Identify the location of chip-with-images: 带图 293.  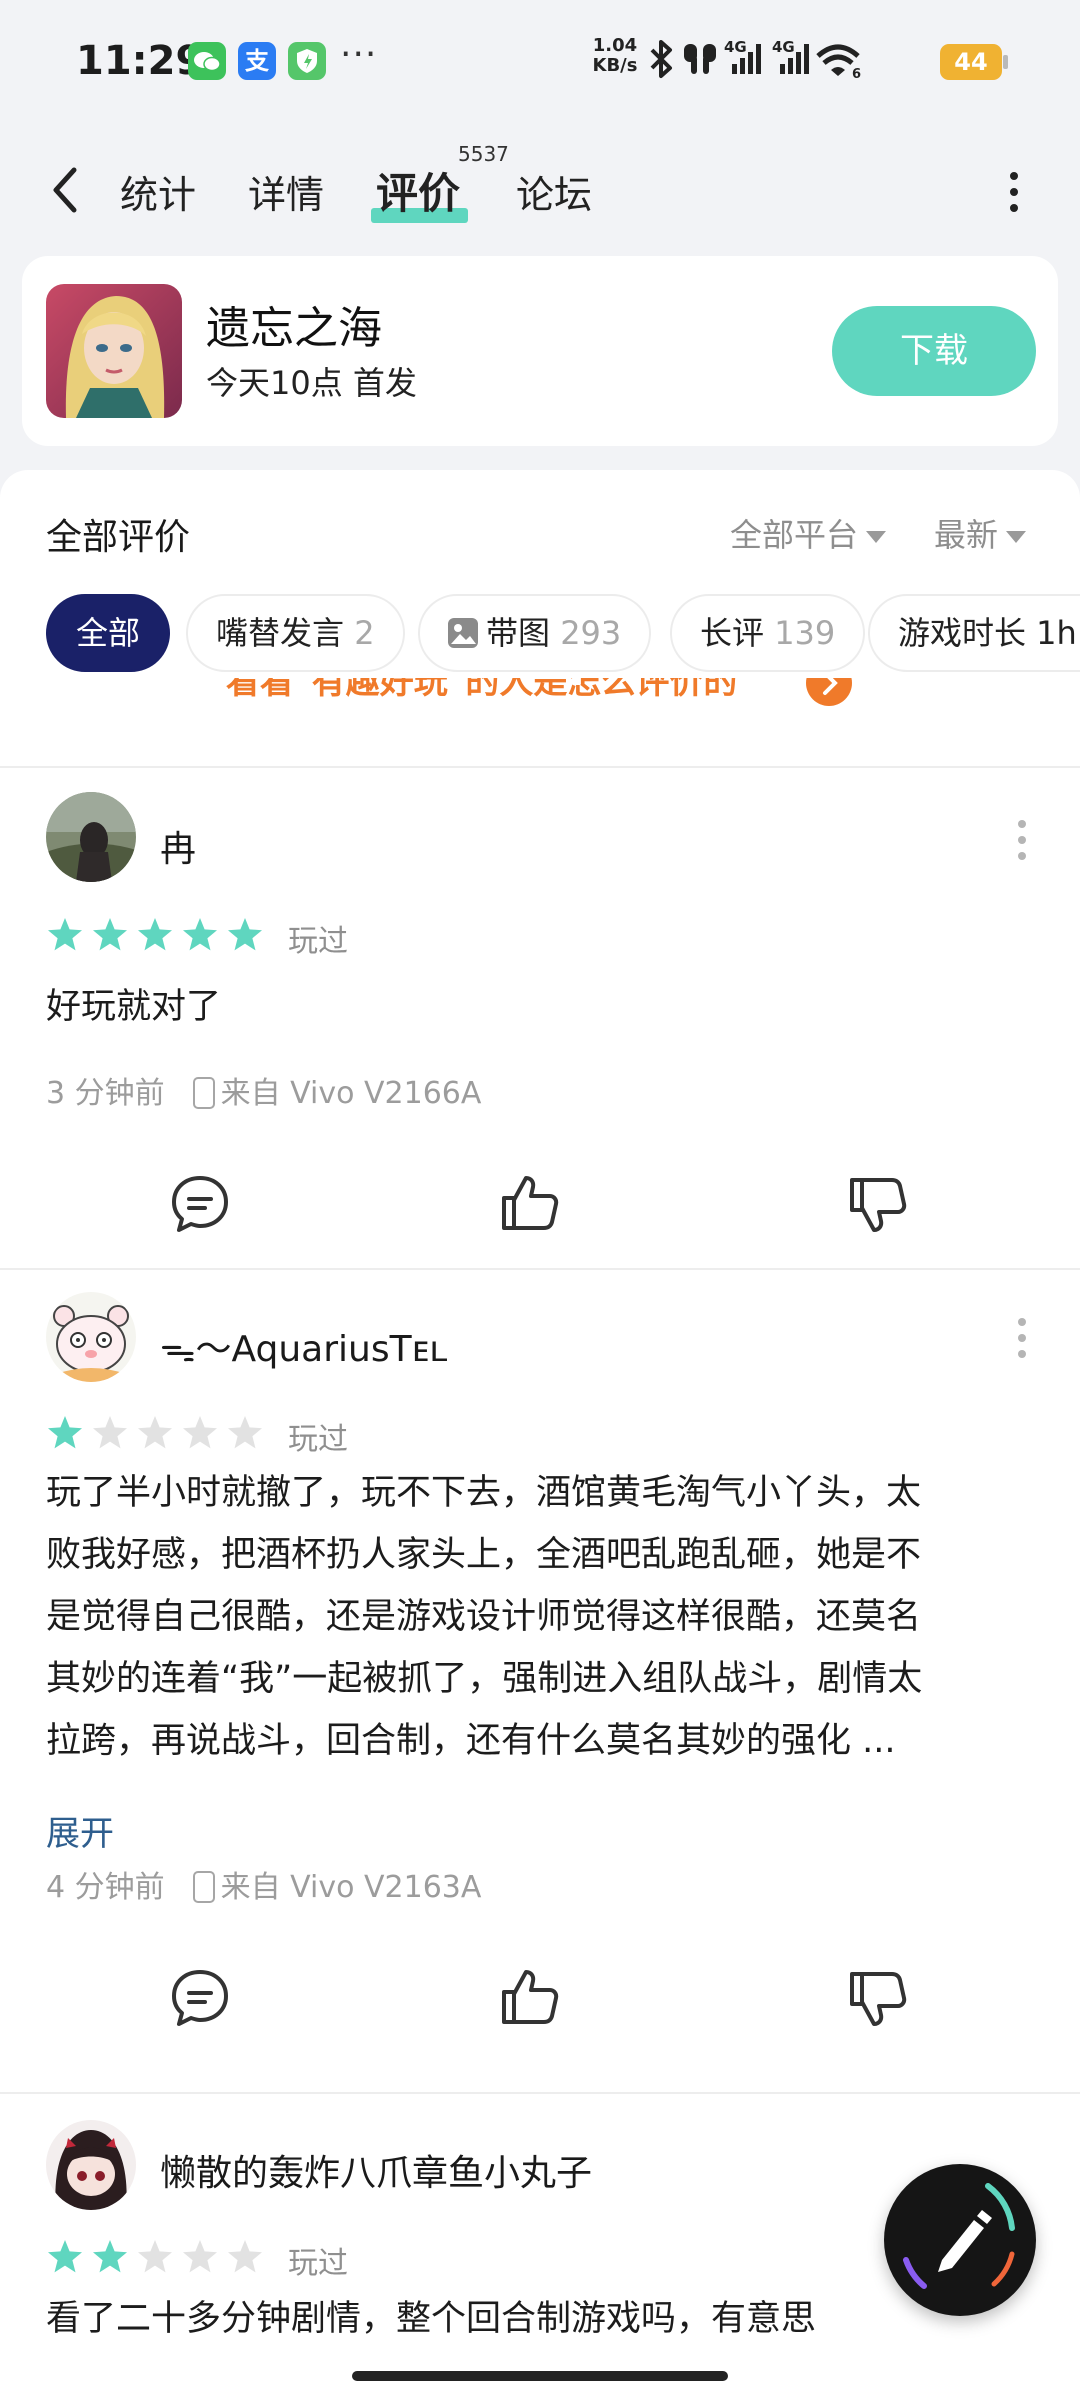
(535, 633).